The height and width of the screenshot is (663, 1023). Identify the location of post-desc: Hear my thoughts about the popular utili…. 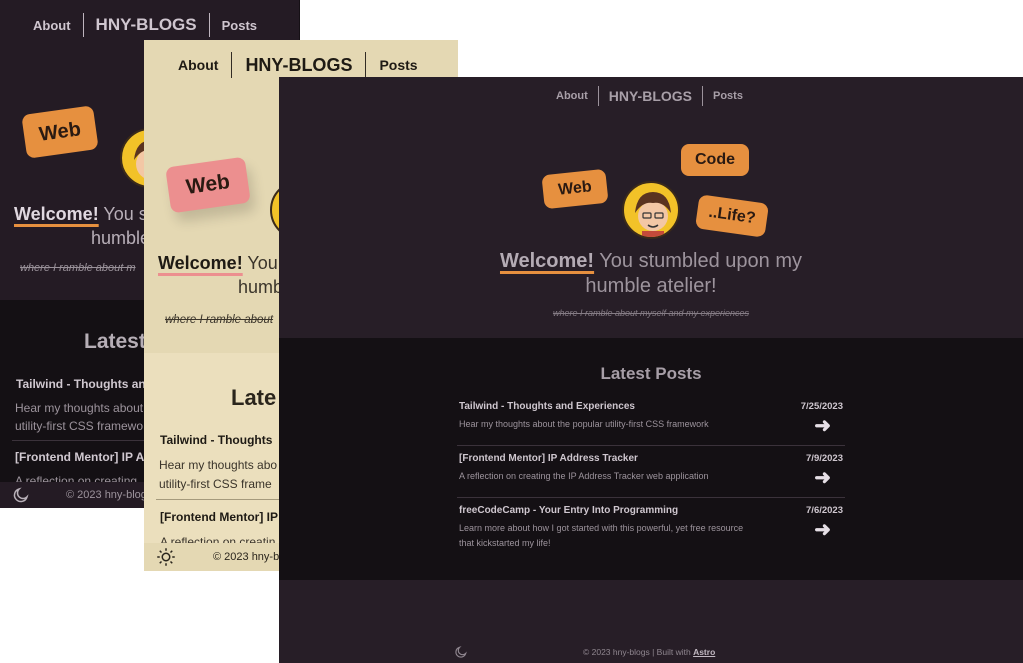
(584, 424).